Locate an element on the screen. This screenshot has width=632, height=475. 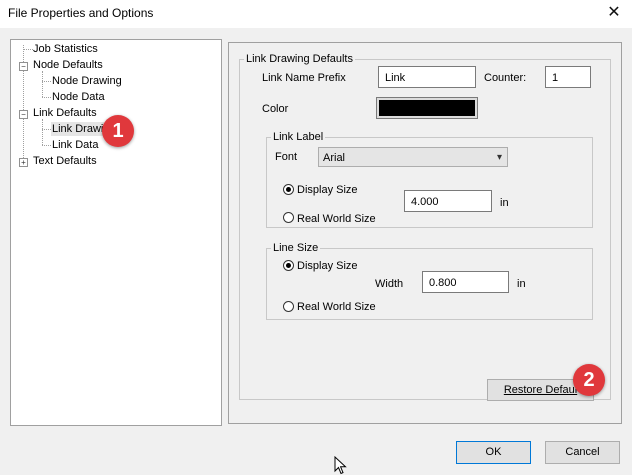
tree-item-node-data: Node Data is located at coordinates (78, 97).